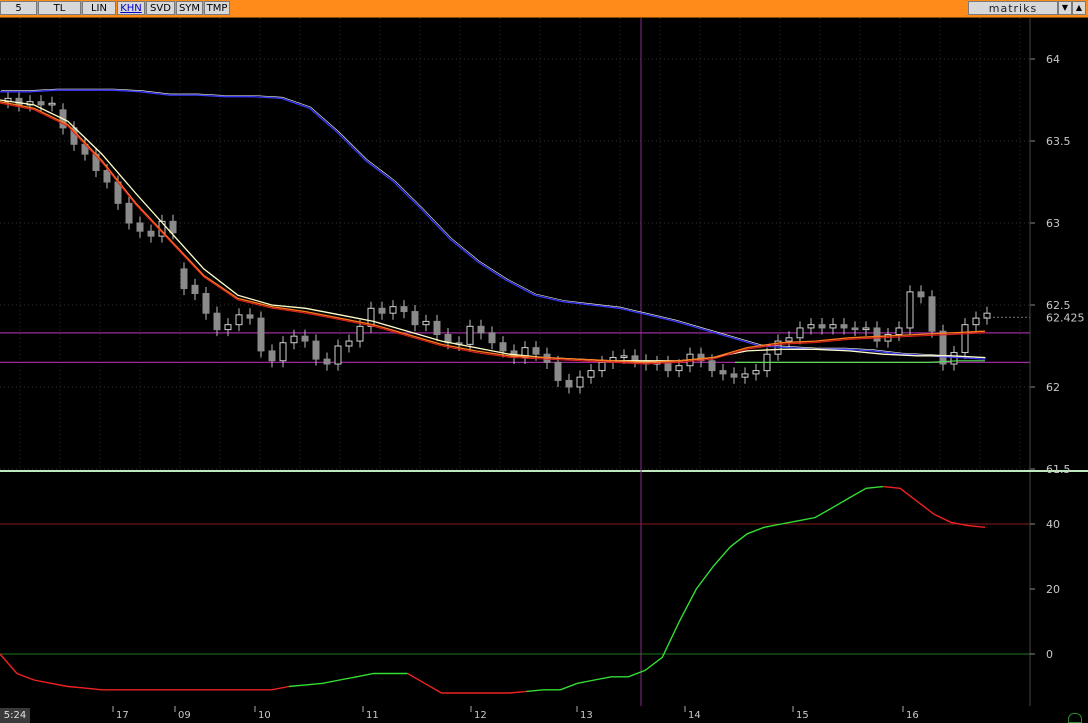 The height and width of the screenshot is (723, 1088). Describe the element at coordinates (15, 715) in the screenshot. I see `clock-readout: 5:24` at that location.